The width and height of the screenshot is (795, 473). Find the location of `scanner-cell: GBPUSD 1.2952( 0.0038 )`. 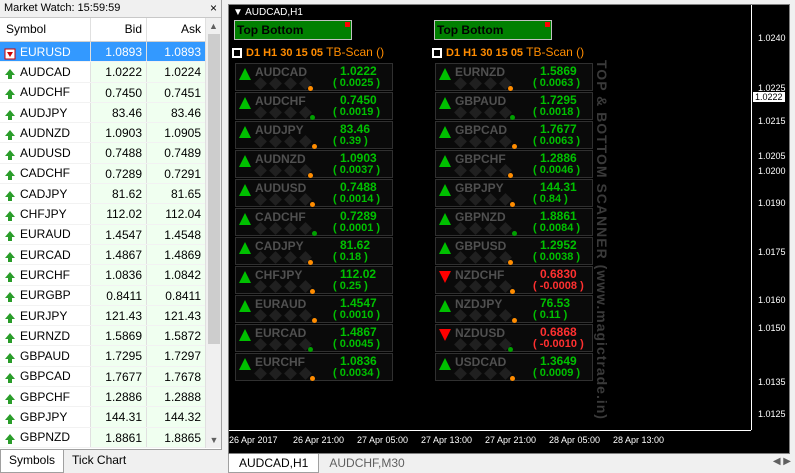

scanner-cell: GBPUSD 1.2952( 0.0038 ) is located at coordinates (514, 251).